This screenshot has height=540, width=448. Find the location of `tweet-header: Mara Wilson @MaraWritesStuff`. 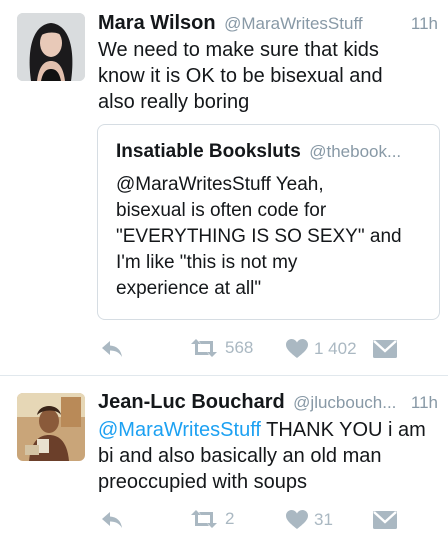

tweet-header: Mara Wilson @MaraWritesStuff is located at coordinates (230, 23).